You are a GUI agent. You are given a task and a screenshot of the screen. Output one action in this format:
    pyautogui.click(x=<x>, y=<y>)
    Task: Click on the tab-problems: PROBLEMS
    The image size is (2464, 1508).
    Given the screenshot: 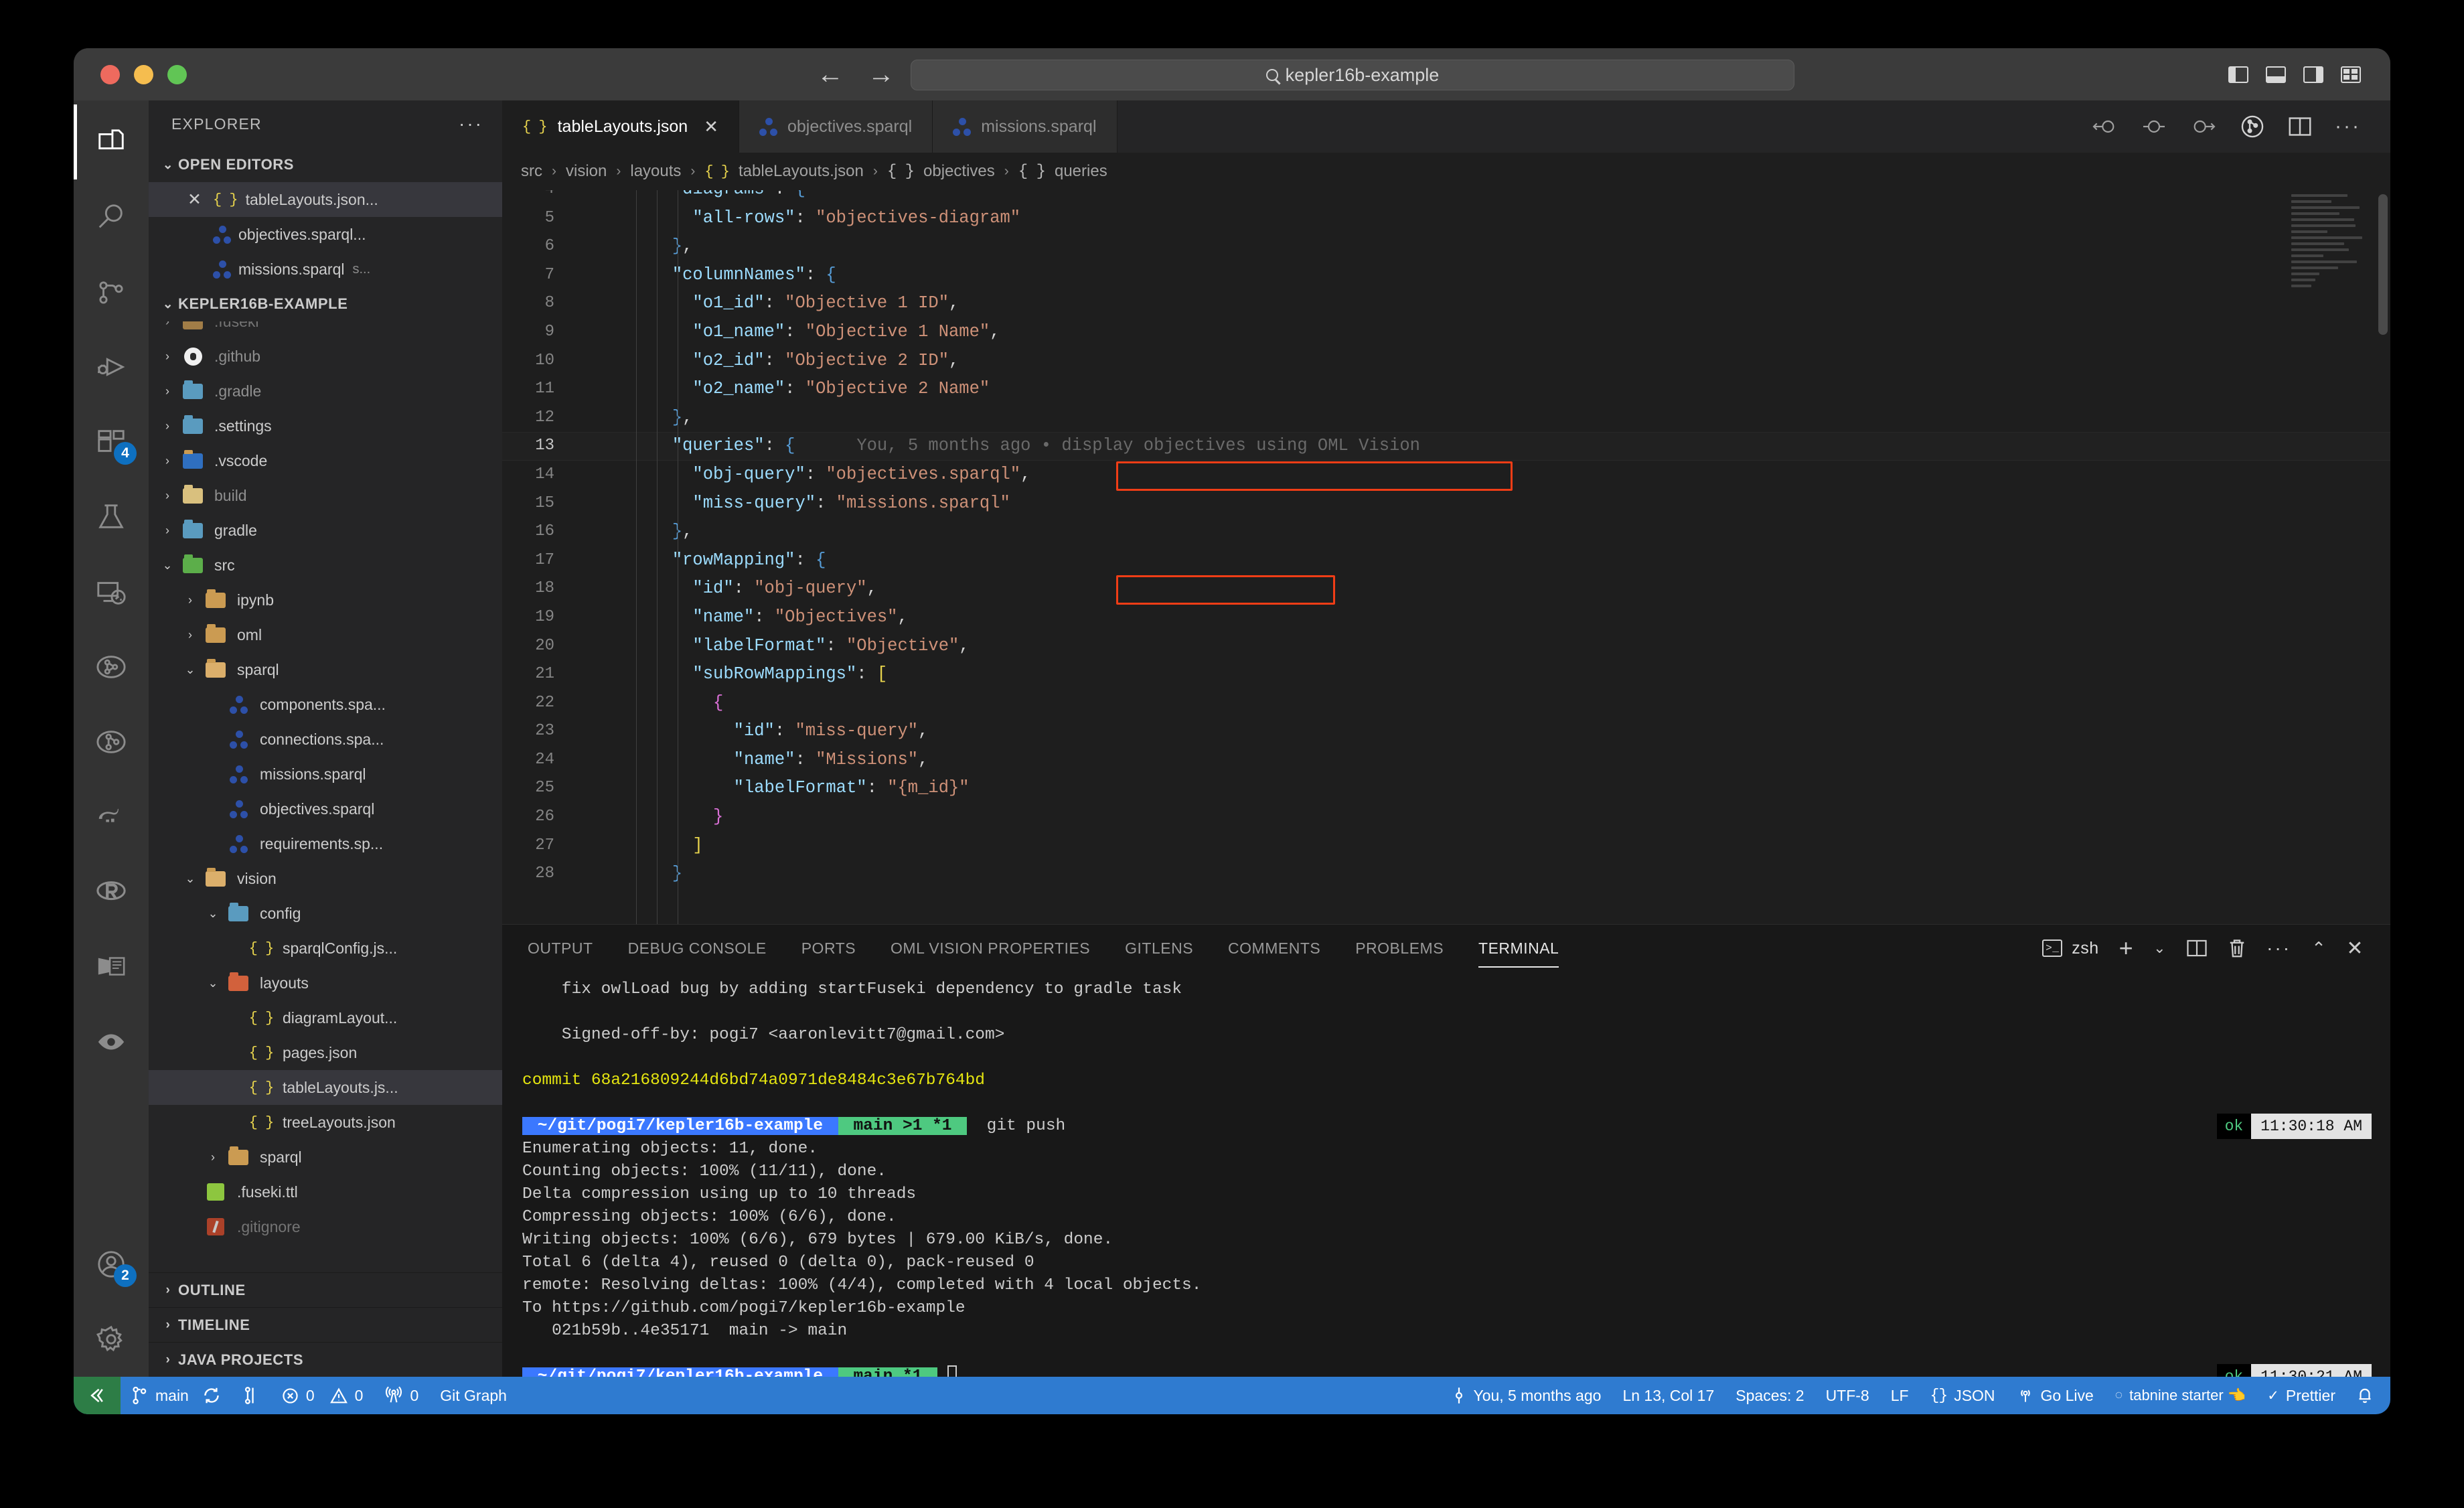 What is the action you would take?
    pyautogui.click(x=1399, y=949)
    